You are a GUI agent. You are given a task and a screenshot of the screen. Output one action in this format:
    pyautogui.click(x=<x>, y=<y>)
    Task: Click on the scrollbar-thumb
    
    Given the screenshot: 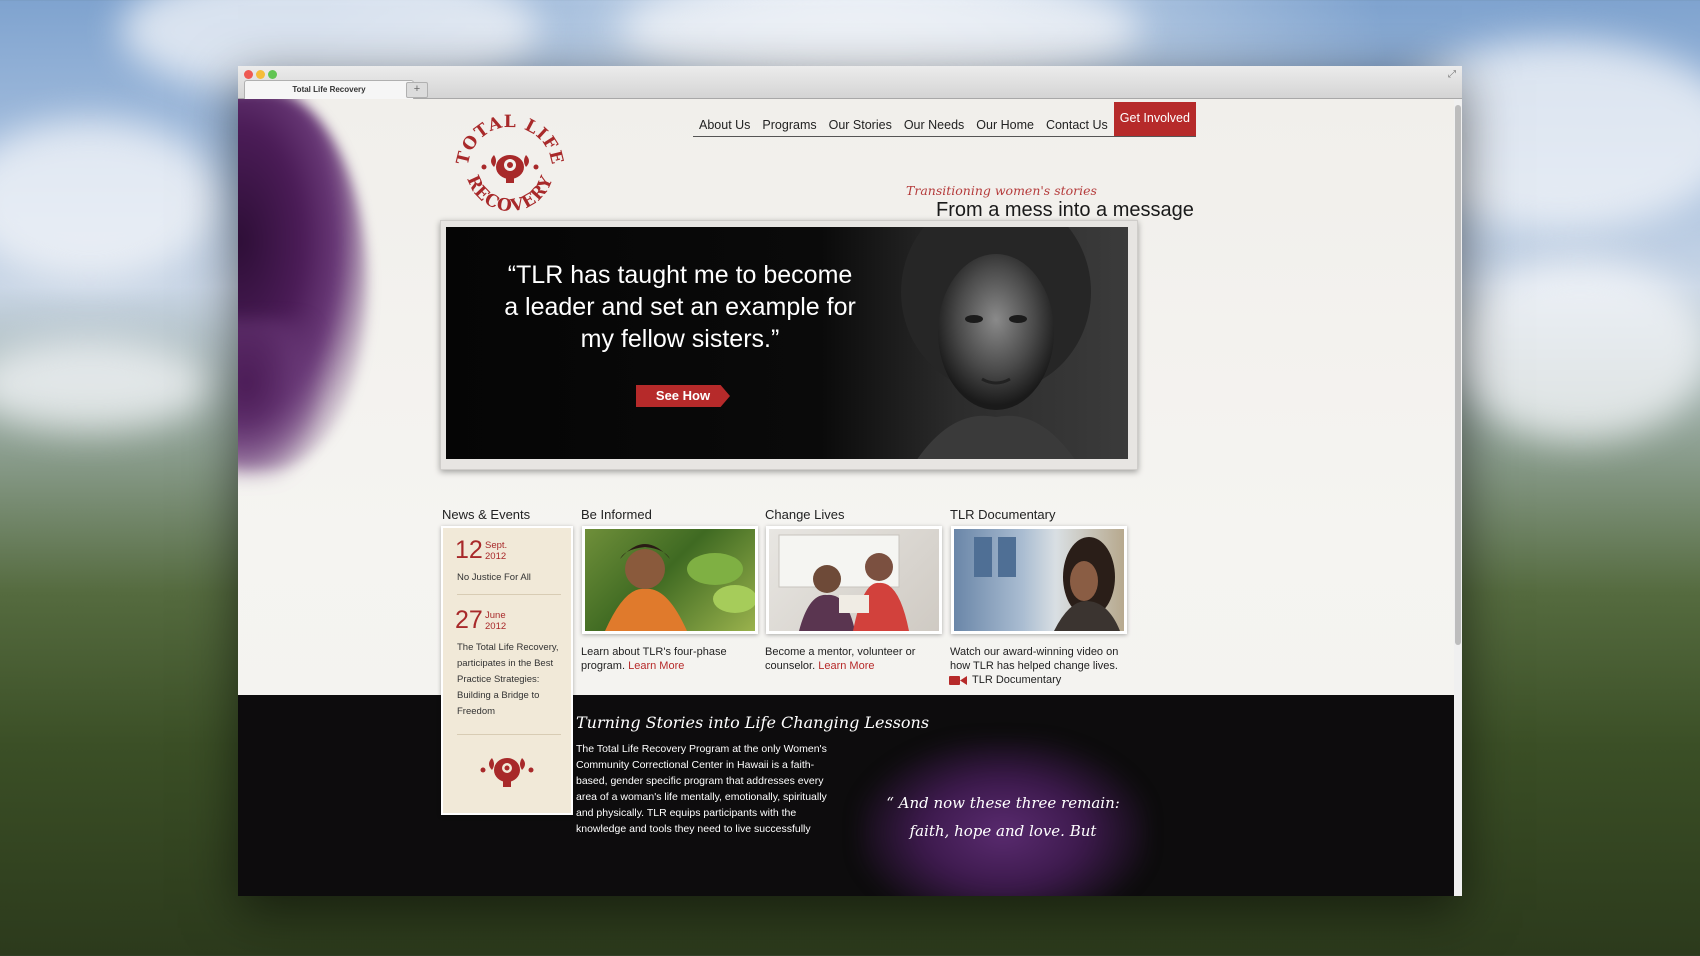 What is the action you would take?
    pyautogui.click(x=1458, y=375)
    